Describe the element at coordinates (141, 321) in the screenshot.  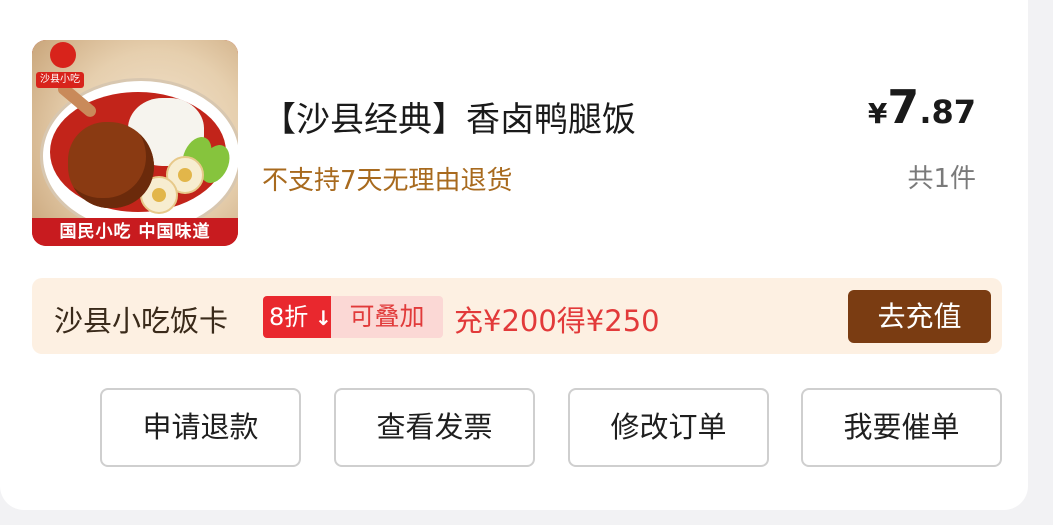
I see `promo-name: 沙县小吃饭卡` at that location.